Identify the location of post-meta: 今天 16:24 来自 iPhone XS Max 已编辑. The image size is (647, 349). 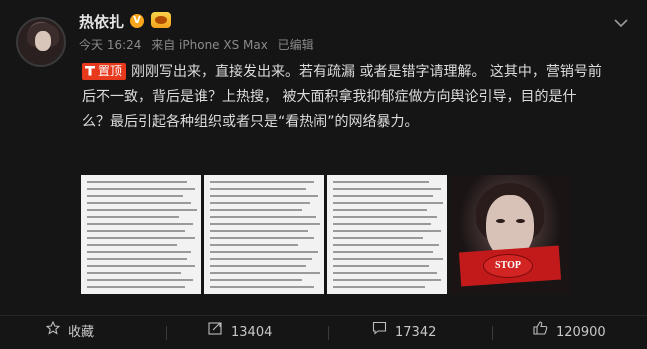
(199, 44).